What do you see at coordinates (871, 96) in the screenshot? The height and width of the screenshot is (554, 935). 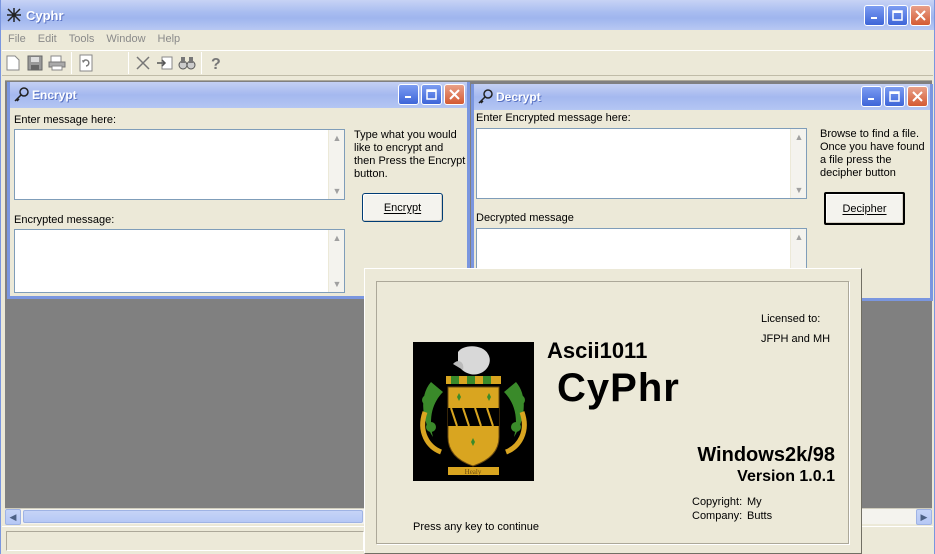 I see `decrypt-minimize-button` at bounding box center [871, 96].